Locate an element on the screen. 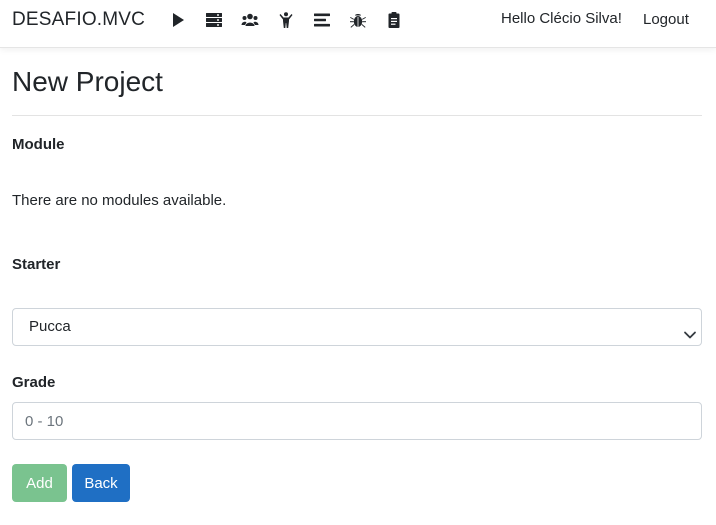 The height and width of the screenshot is (525, 716). grade-input is located at coordinates (357, 421).